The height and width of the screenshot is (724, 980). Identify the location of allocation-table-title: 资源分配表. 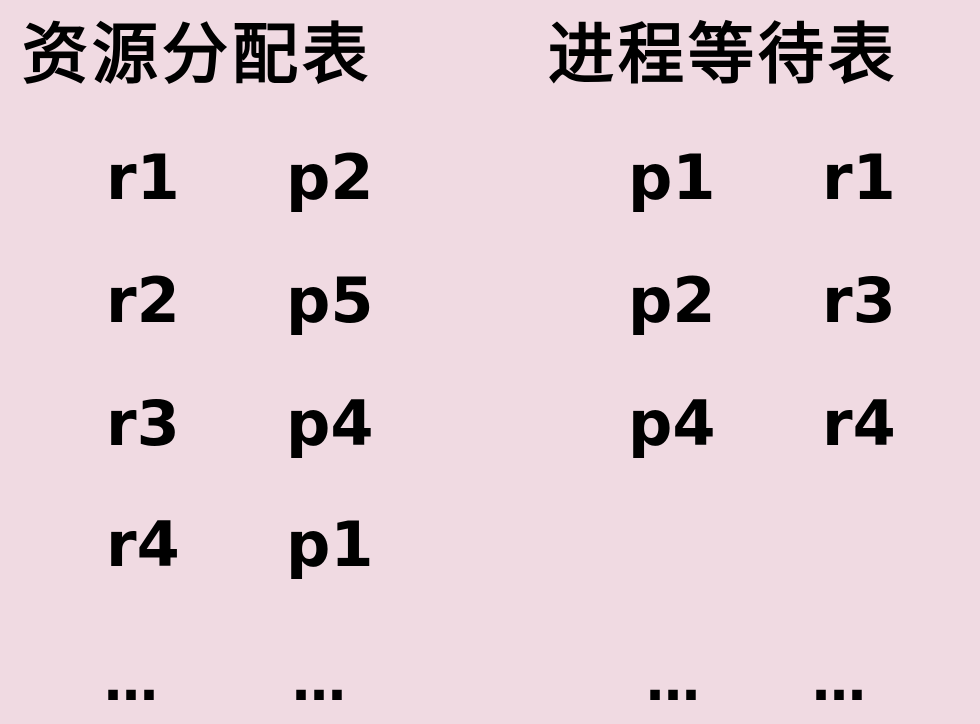
(197, 54).